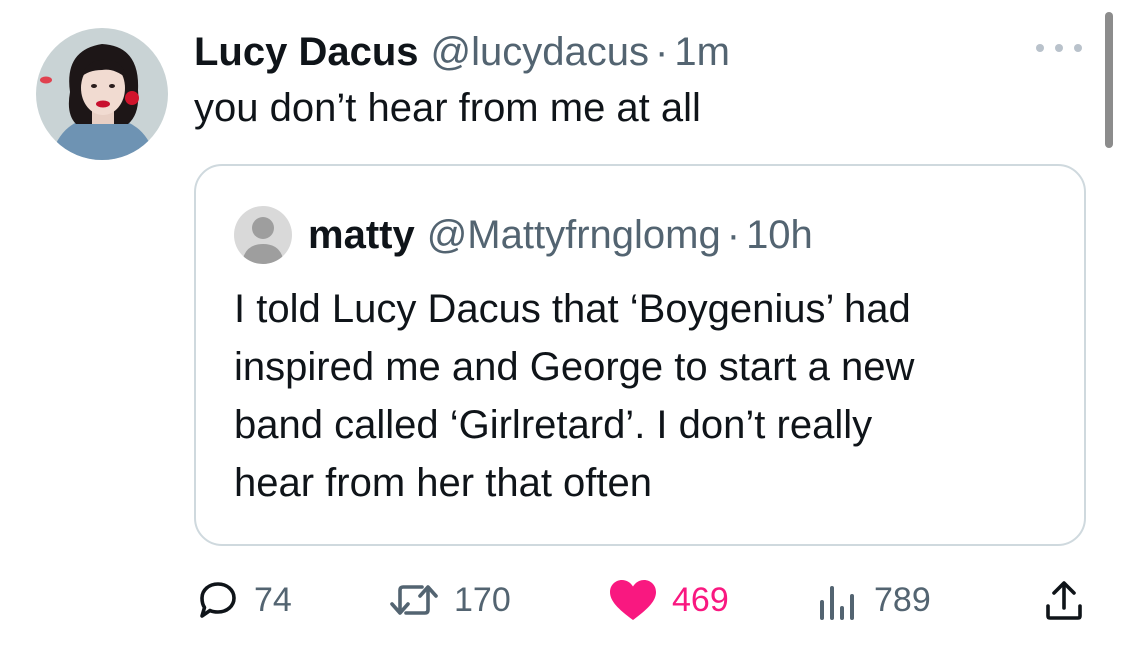  I want to click on heart-filled-icon, so click(633, 600).